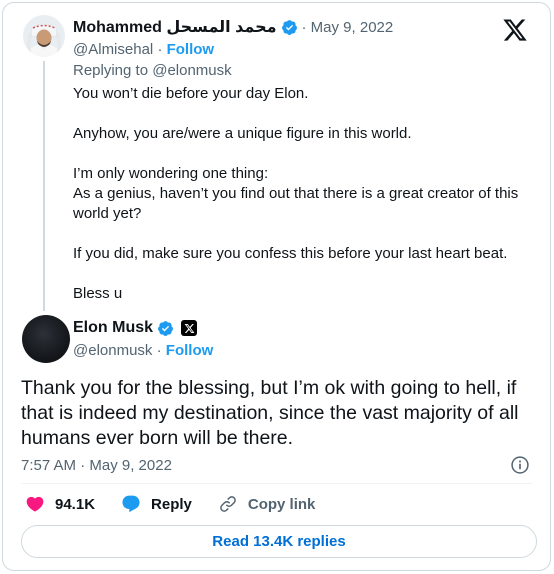 This screenshot has height=574, width=554. Describe the element at coordinates (189, 328) in the screenshot. I see `x-affiliate-badge-icon` at that location.